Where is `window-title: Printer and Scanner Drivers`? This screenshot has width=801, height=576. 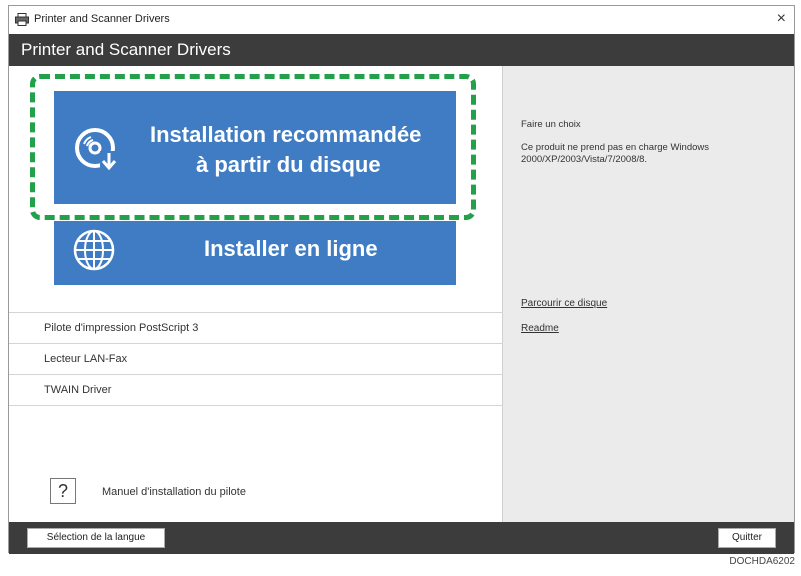
window-title: Printer and Scanner Drivers is located at coordinates (102, 19).